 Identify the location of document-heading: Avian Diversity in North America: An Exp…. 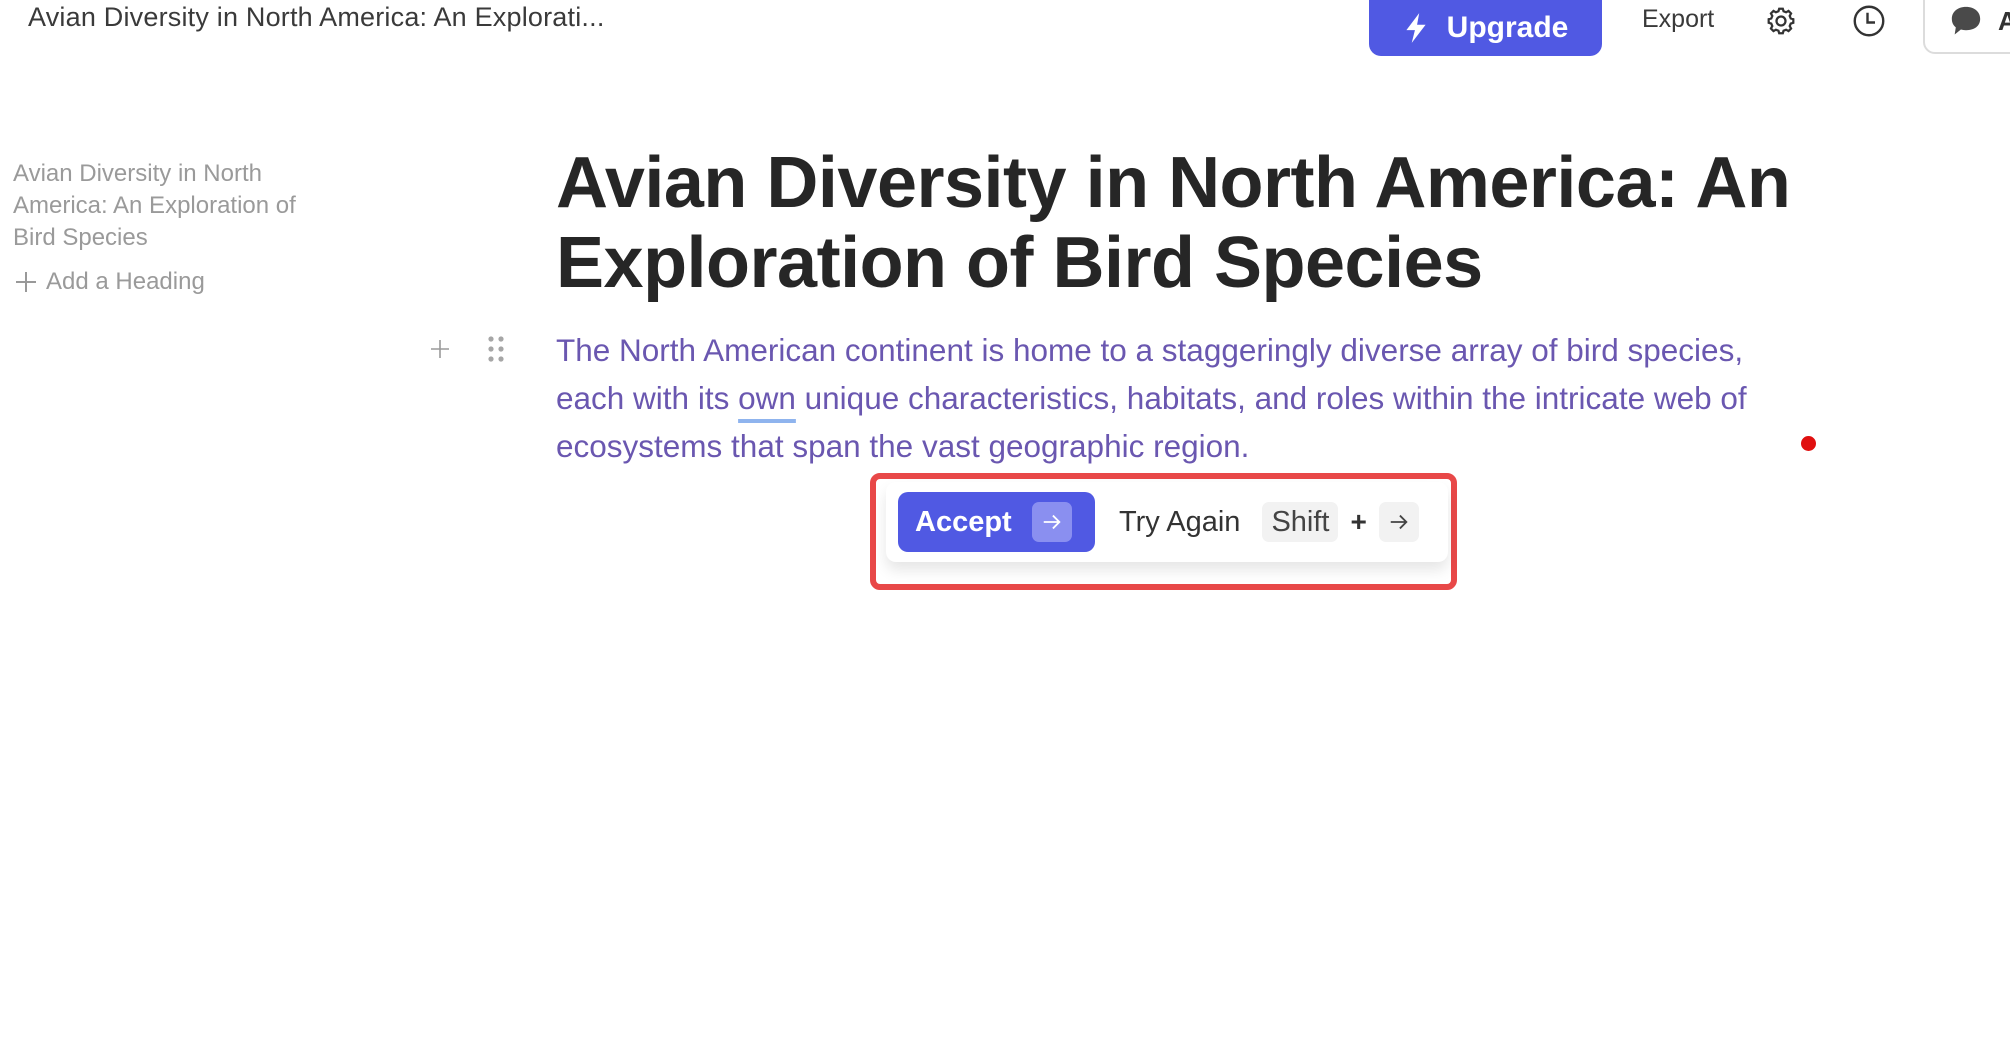
(1206, 223).